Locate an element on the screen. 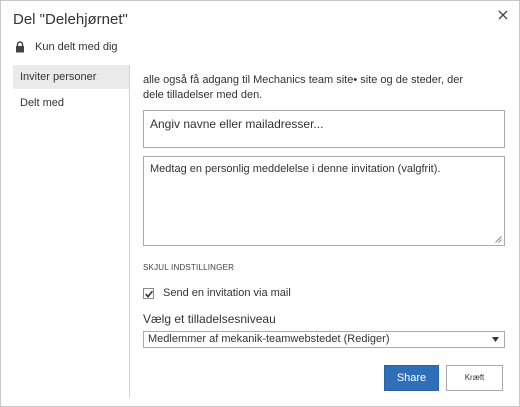  nav-item-invite-people: Inviter personer is located at coordinates (71, 77).